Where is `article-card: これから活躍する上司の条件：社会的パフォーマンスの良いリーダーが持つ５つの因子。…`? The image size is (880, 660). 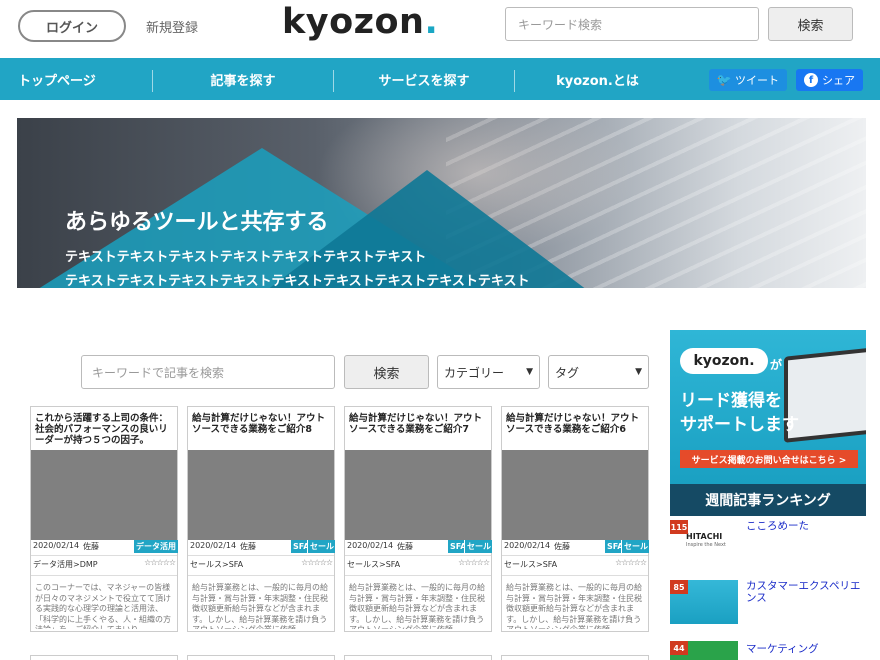
article-card: これから活躍する上司の条件：社会的パフォーマンスの良いリーダーが持つ５つの因子。… is located at coordinates (104, 519).